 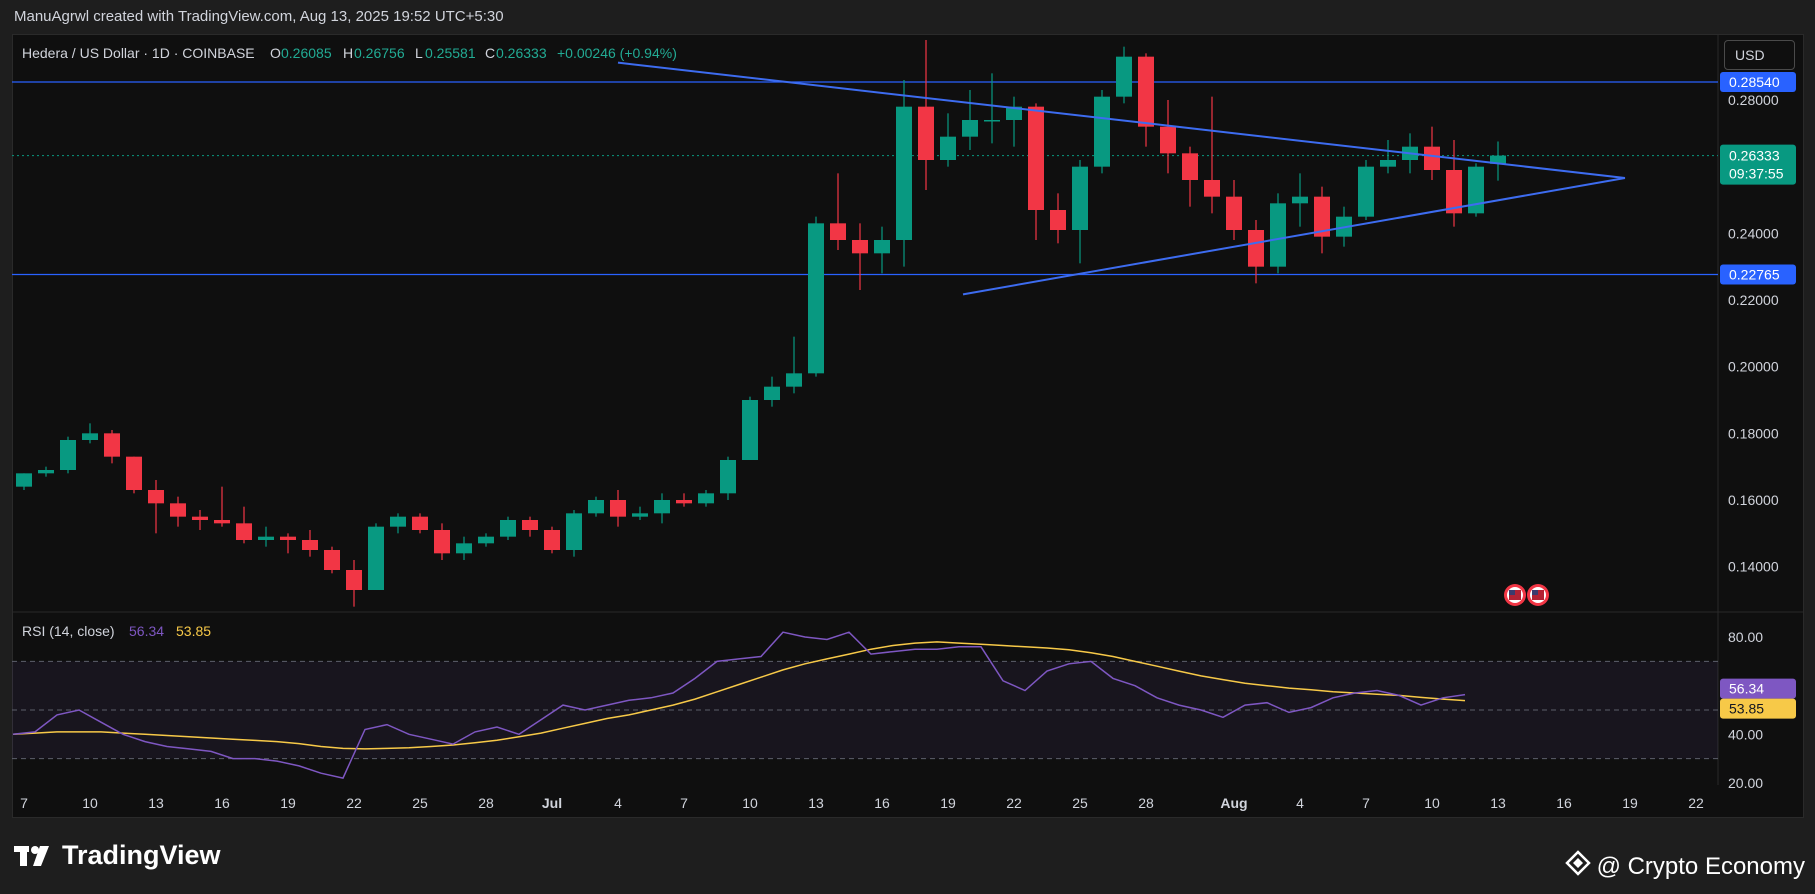 What do you see at coordinates (450, 53) in the screenshot?
I see `low-value: 0.25581` at bounding box center [450, 53].